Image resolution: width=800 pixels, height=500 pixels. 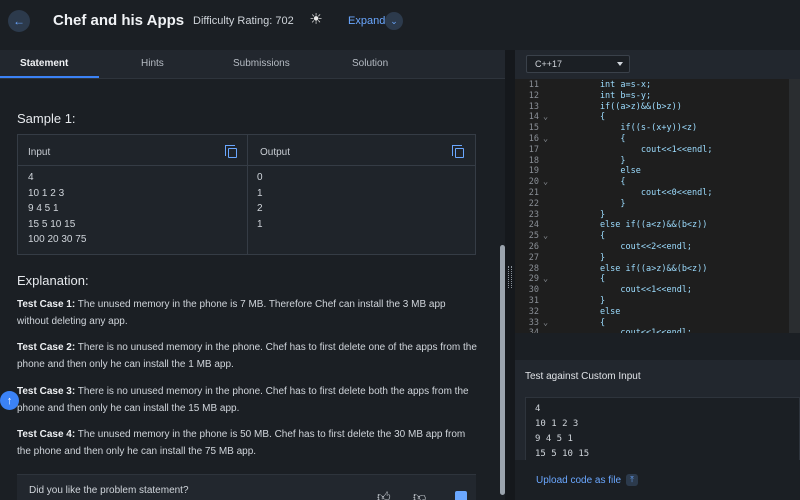 What do you see at coordinates (562, 454) in the screenshot?
I see `custom-input-line: 15 5 10 15` at bounding box center [562, 454].